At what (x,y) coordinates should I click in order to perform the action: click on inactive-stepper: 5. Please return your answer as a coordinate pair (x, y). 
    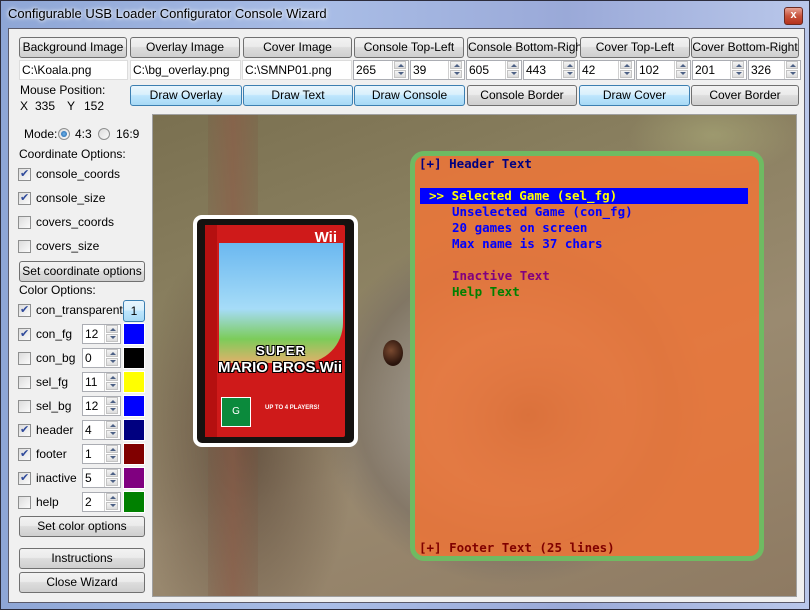
    Looking at the image, I should click on (101, 478).